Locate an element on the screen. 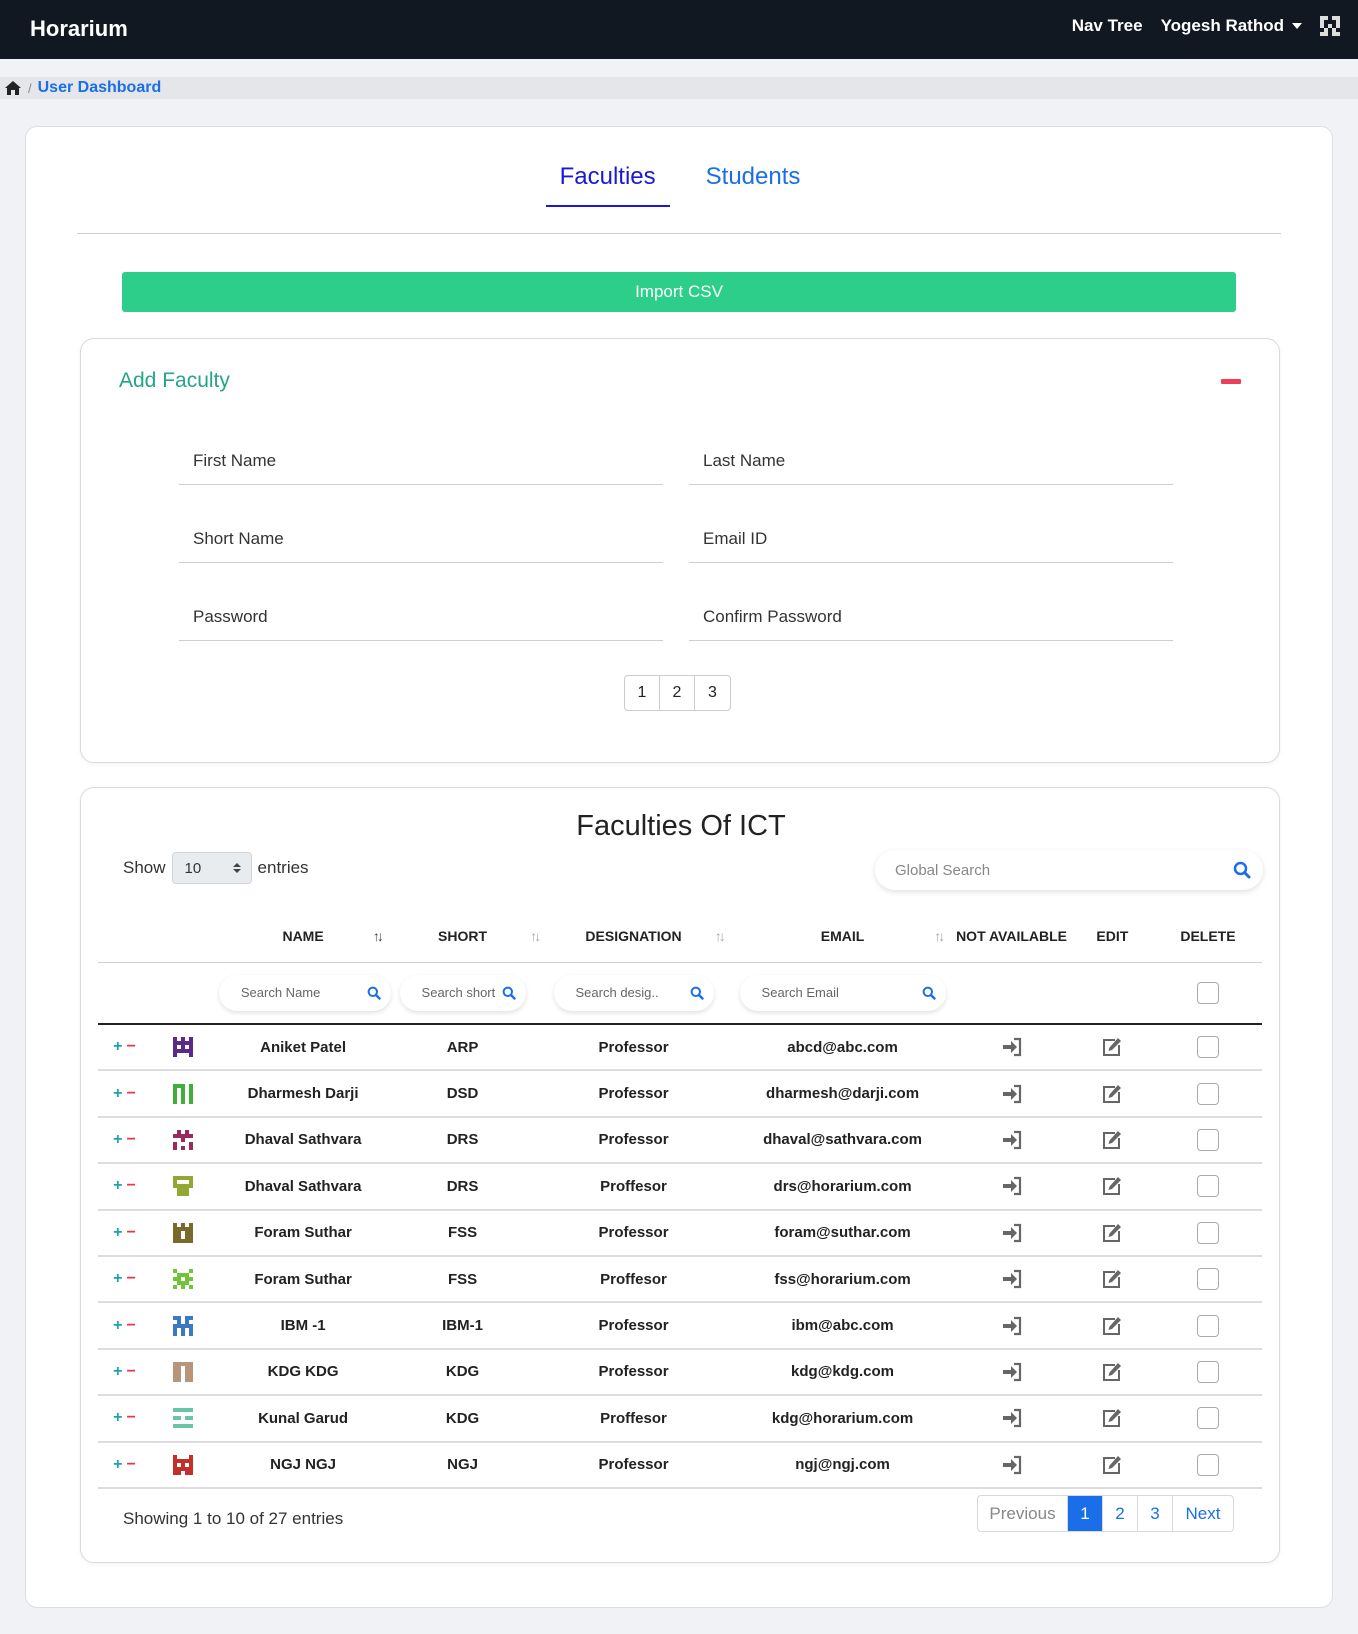 The image size is (1358, 1634). pagination-next: Next is located at coordinates (1203, 1513).